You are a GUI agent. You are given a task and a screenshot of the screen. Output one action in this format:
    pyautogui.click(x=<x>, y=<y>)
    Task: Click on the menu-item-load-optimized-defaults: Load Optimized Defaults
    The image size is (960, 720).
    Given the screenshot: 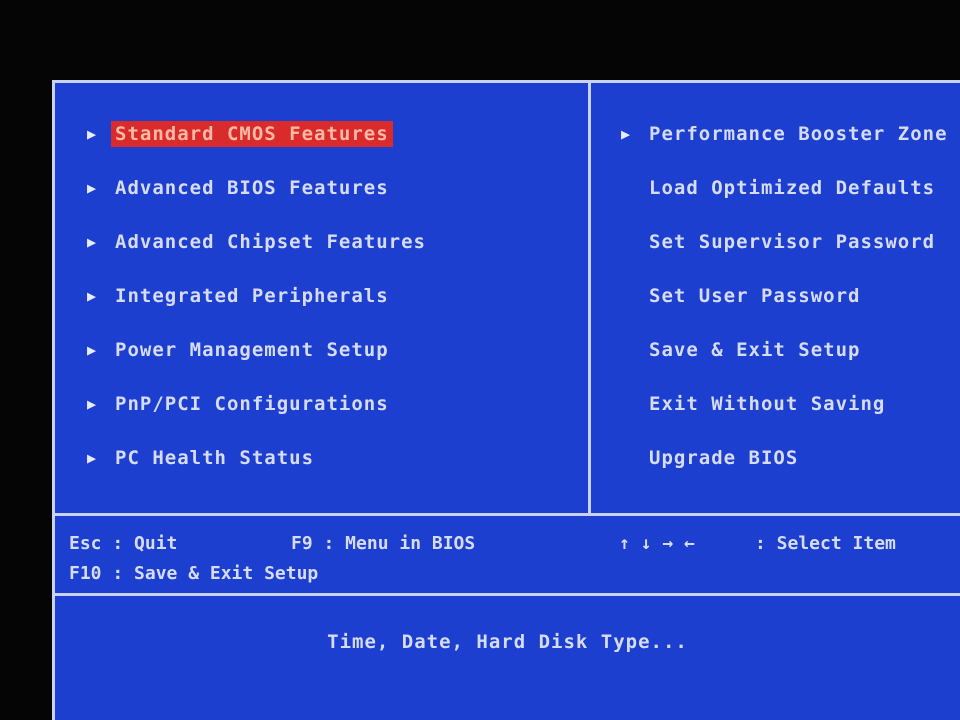 What is the action you would take?
    pyautogui.click(x=786, y=202)
    